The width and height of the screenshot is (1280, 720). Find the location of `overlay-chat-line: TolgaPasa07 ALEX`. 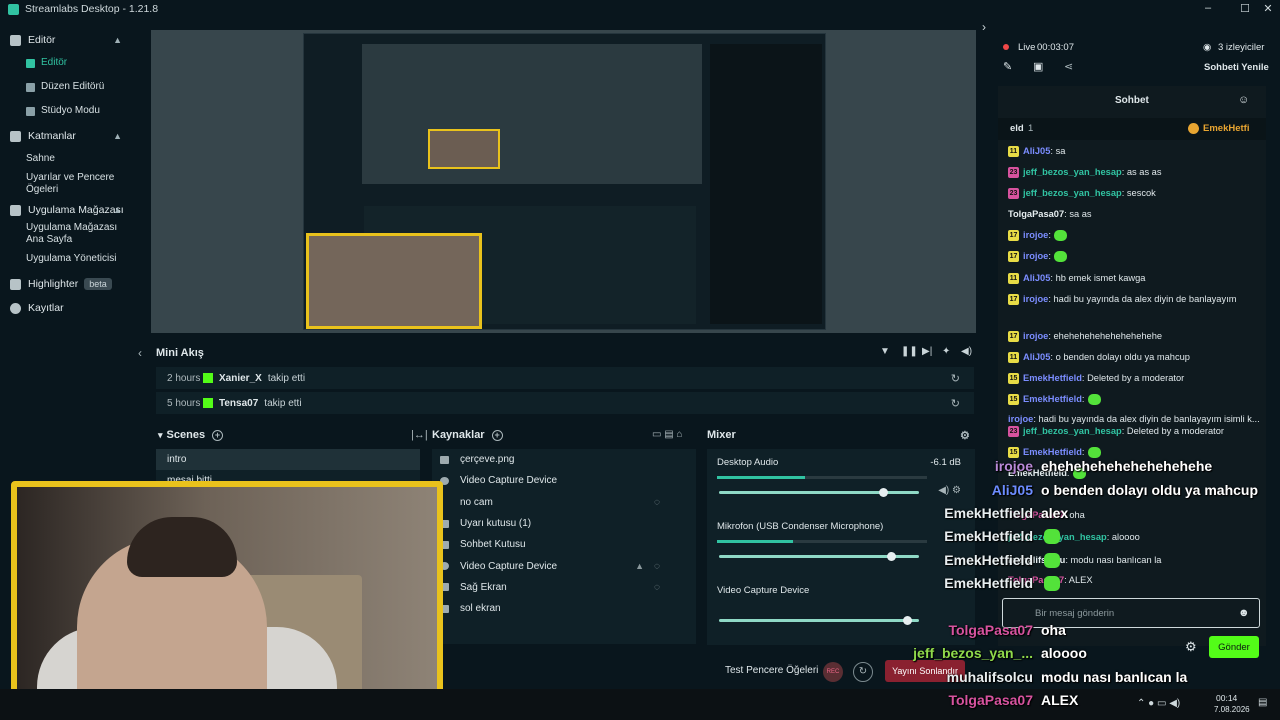

overlay-chat-line: TolgaPasa07 ALEX is located at coordinates (976, 700).